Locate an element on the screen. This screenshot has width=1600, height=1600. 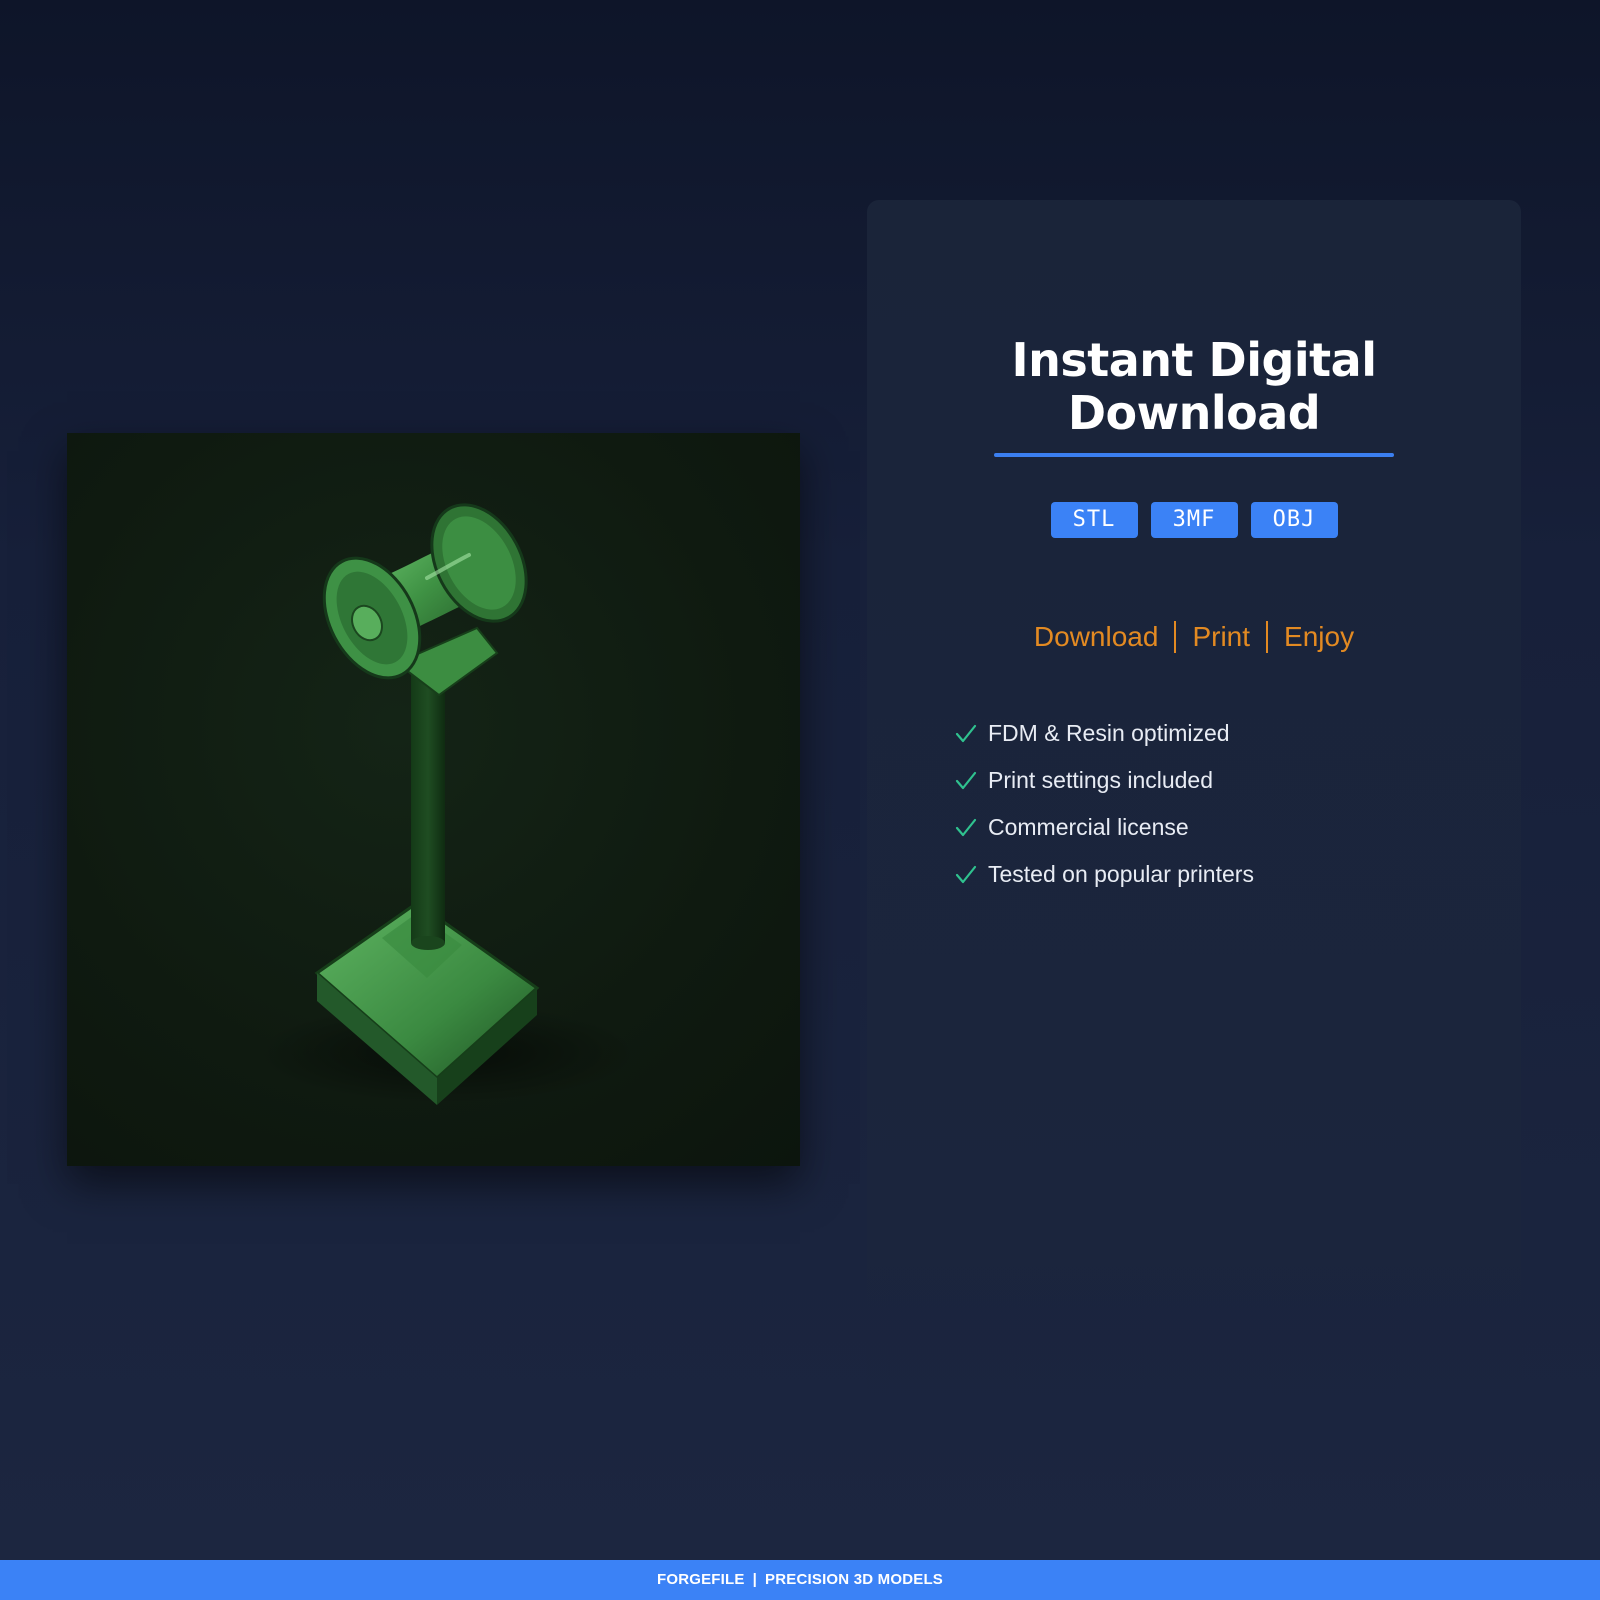
format-badges: STL 3MF OBJ is located at coordinates (1194, 520).